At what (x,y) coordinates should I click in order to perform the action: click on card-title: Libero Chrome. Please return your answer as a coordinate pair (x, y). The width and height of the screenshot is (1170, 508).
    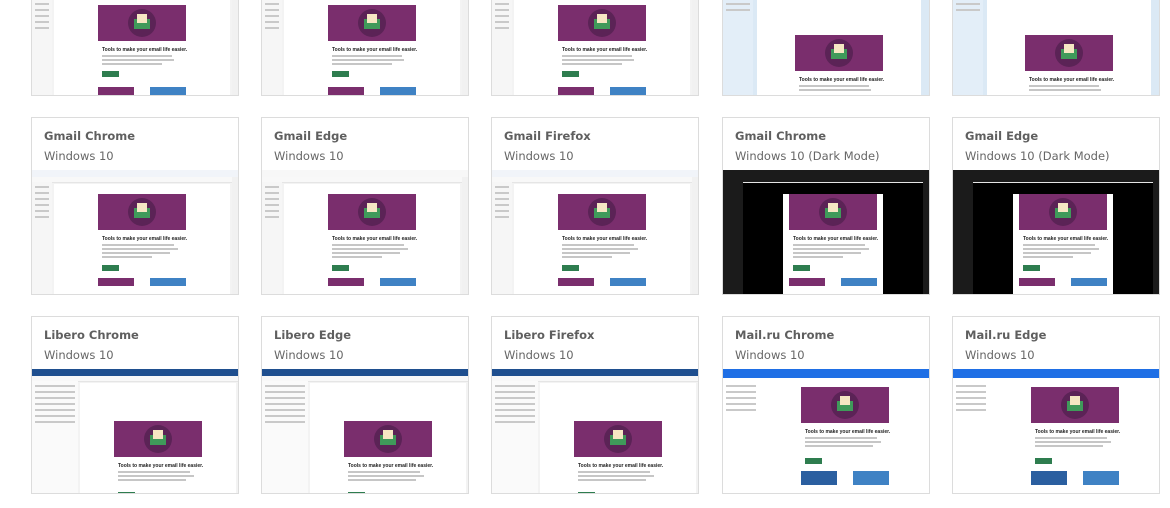
    Looking at the image, I should click on (91, 335).